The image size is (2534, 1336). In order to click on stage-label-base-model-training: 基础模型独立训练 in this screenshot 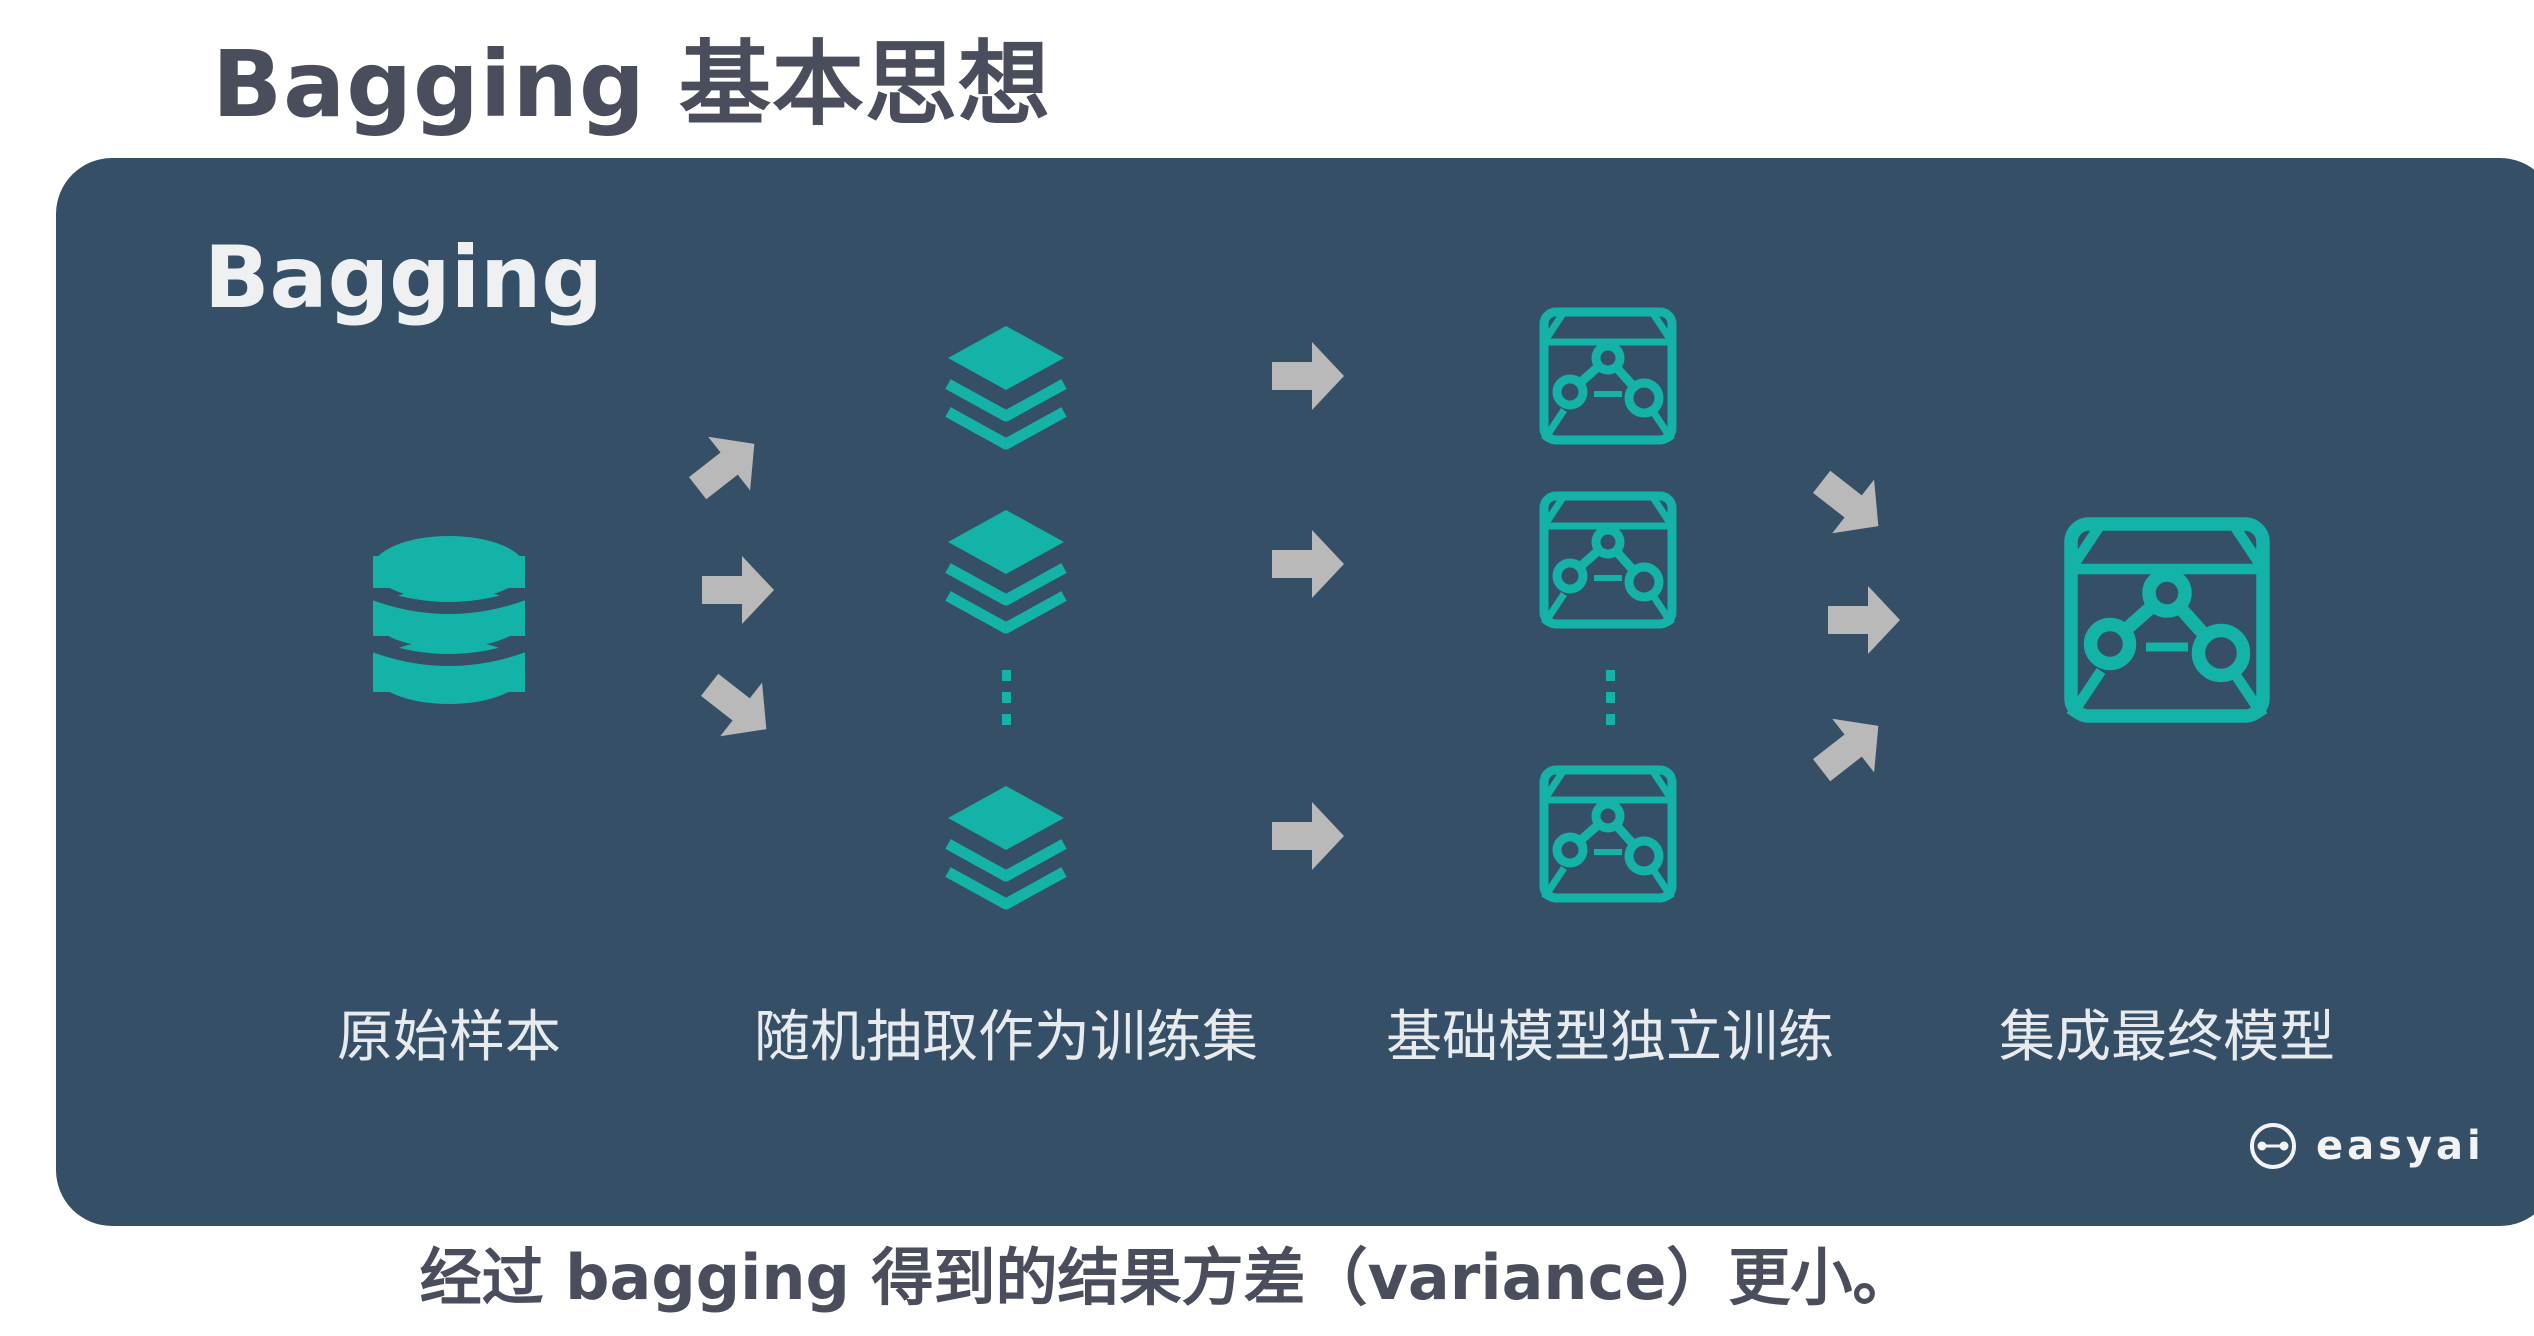, I will do `click(1610, 1037)`.